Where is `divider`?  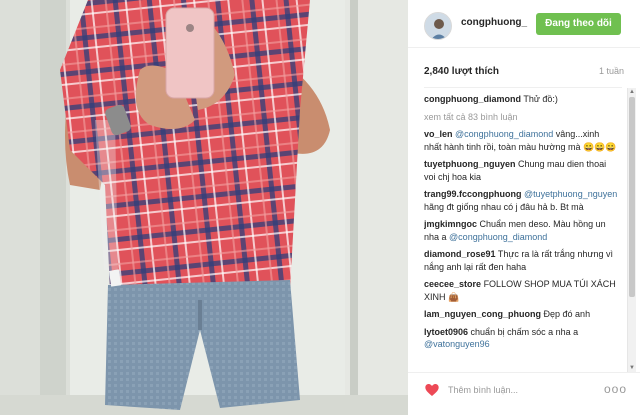 divider is located at coordinates (523, 87).